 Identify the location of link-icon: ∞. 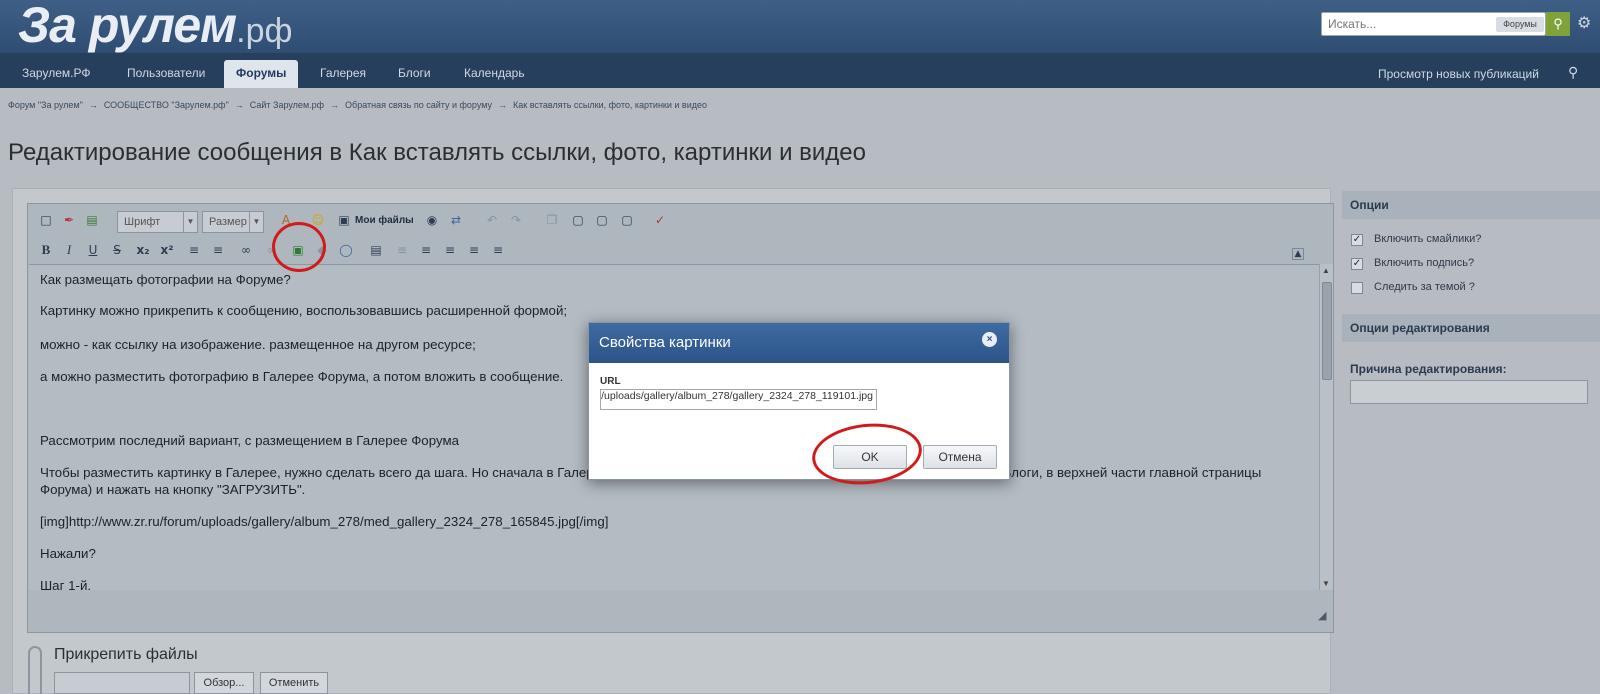
(246, 250).